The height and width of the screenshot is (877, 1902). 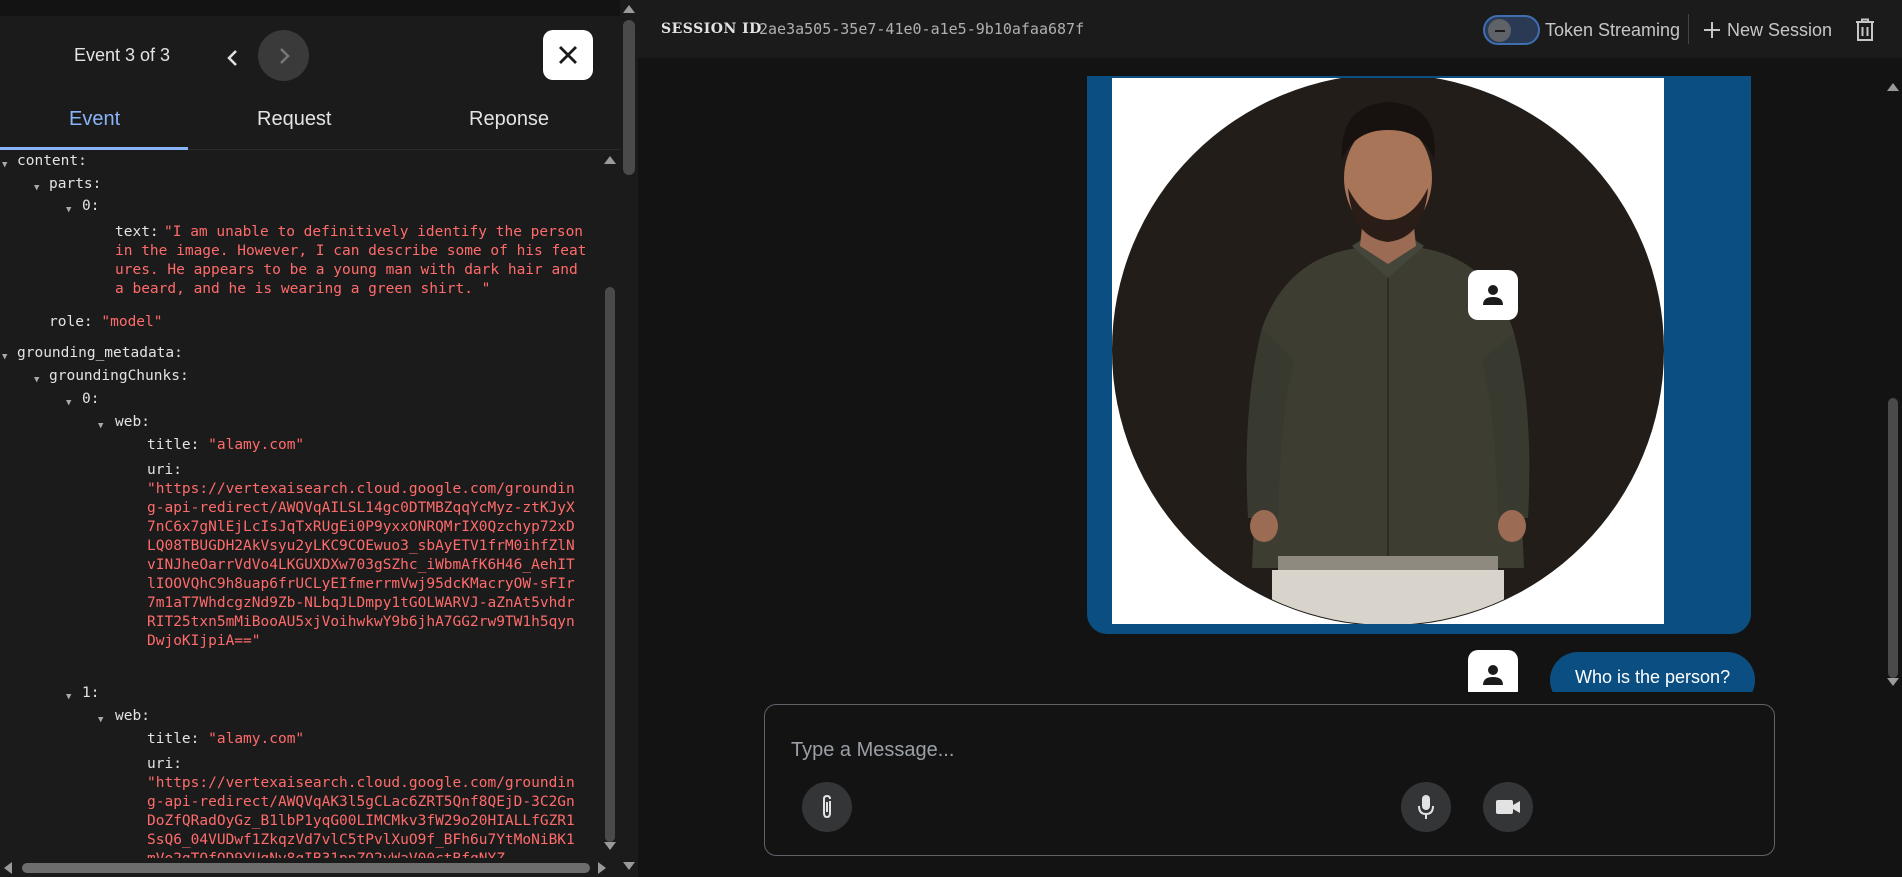 I want to click on message-input, so click(x=1141, y=750).